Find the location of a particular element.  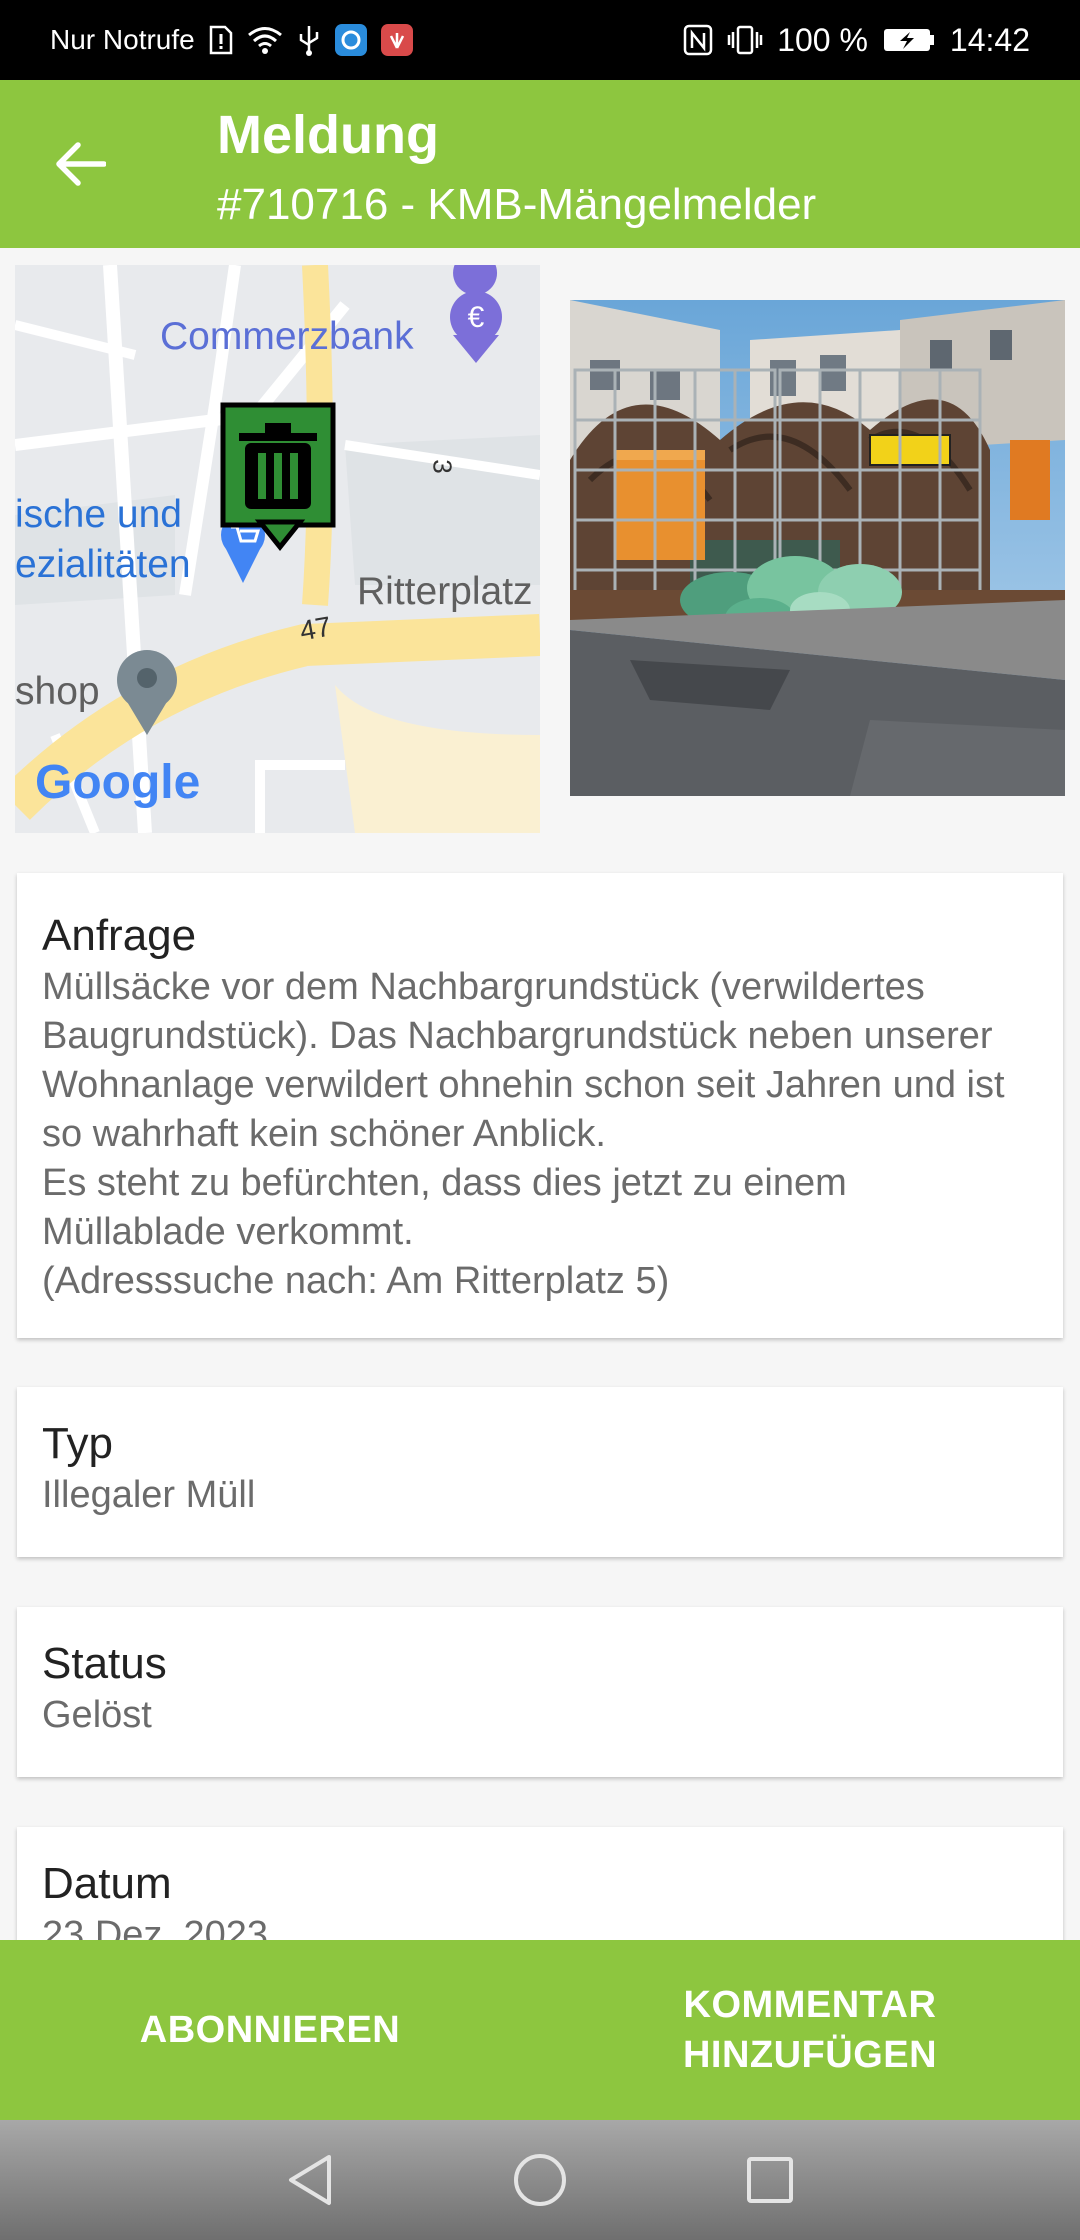

circle-home-icon is located at coordinates (540, 2180).